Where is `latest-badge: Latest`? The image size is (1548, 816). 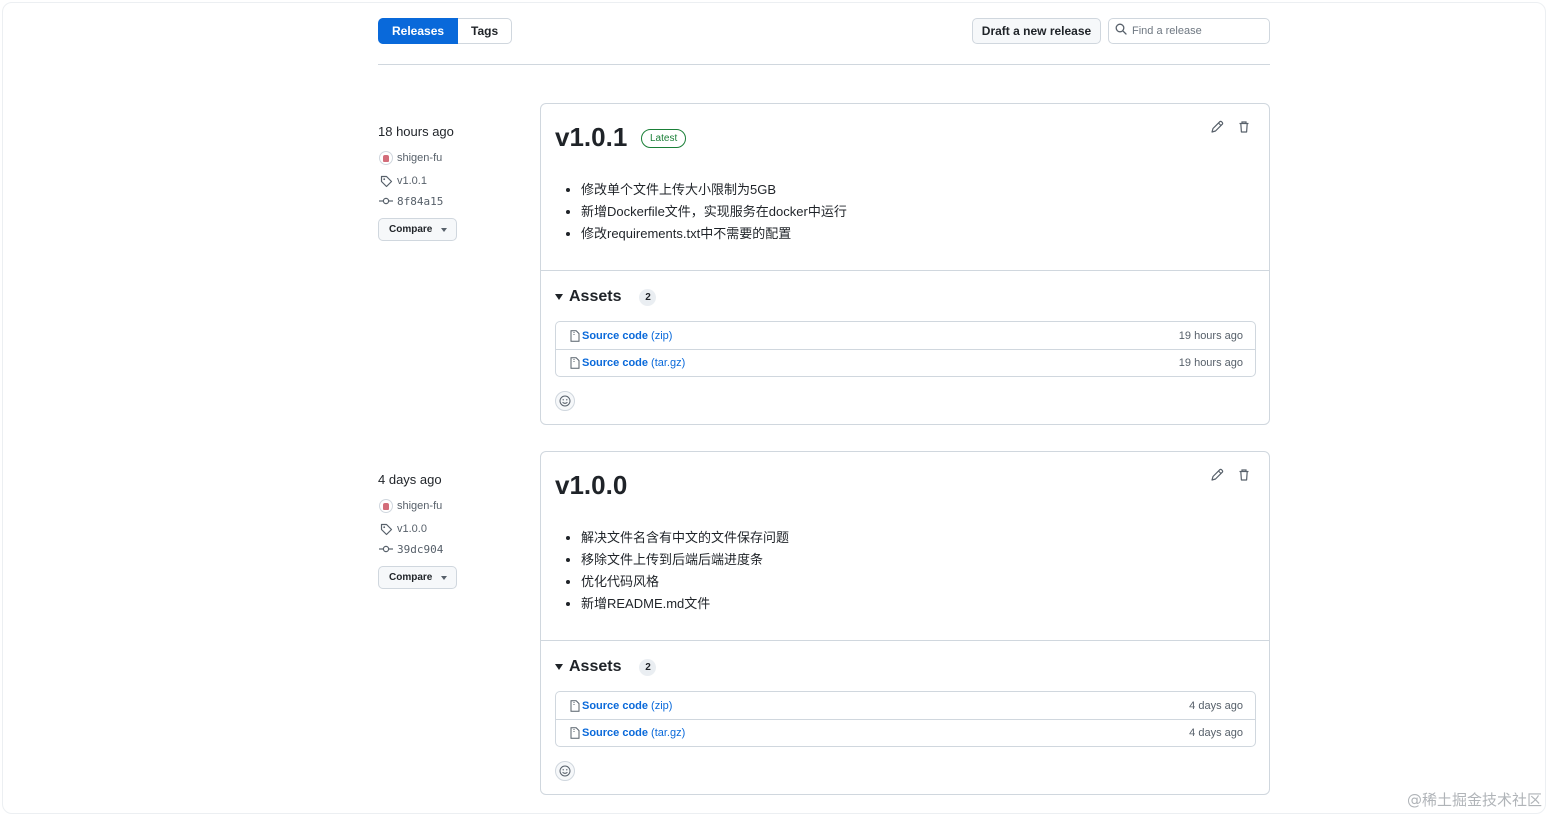 latest-badge: Latest is located at coordinates (664, 138).